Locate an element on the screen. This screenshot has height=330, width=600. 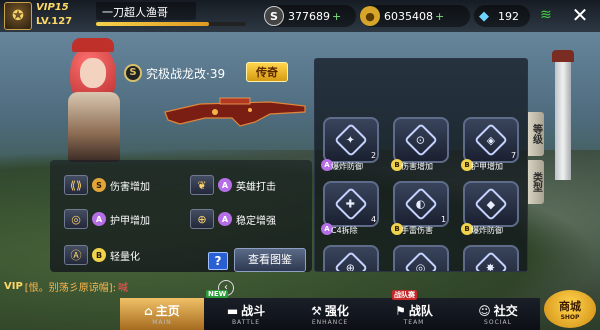
grade-icon: S is located at coordinates (99, 185).